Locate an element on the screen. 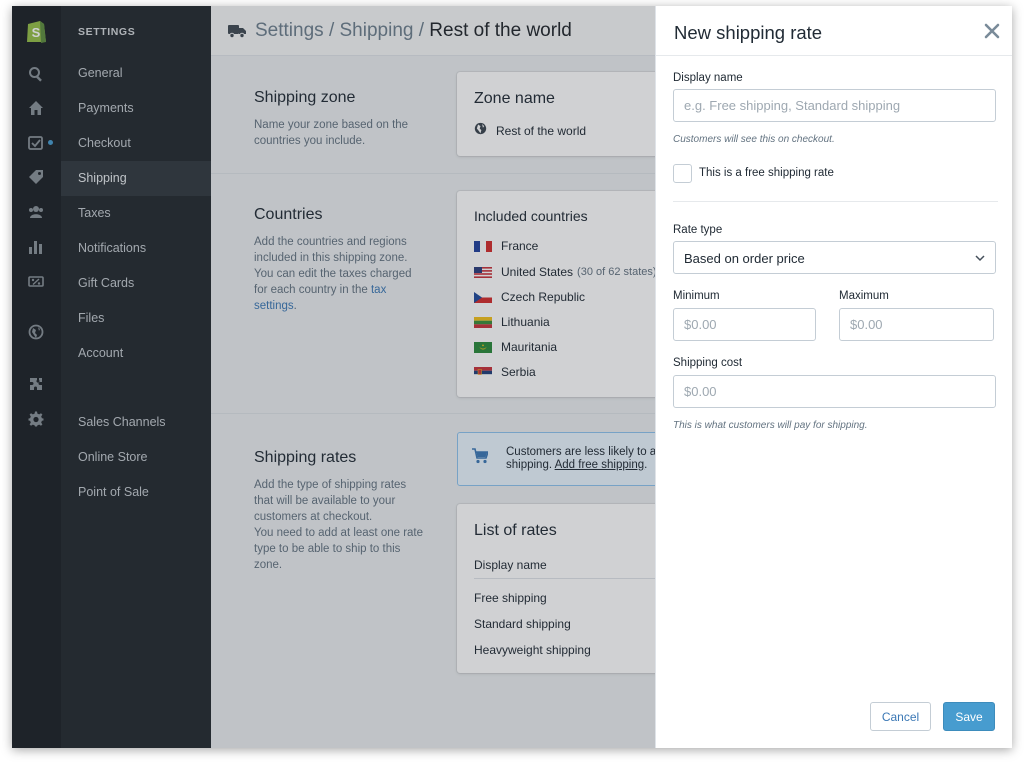  rate-type-select: Based on order price is located at coordinates (834, 257).